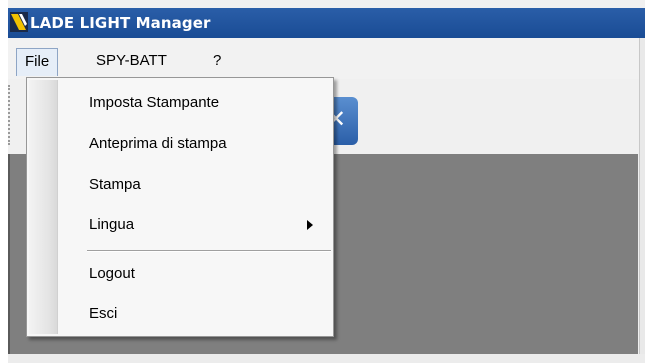  Describe the element at coordinates (310, 225) in the screenshot. I see `chevron-right-icon` at that location.